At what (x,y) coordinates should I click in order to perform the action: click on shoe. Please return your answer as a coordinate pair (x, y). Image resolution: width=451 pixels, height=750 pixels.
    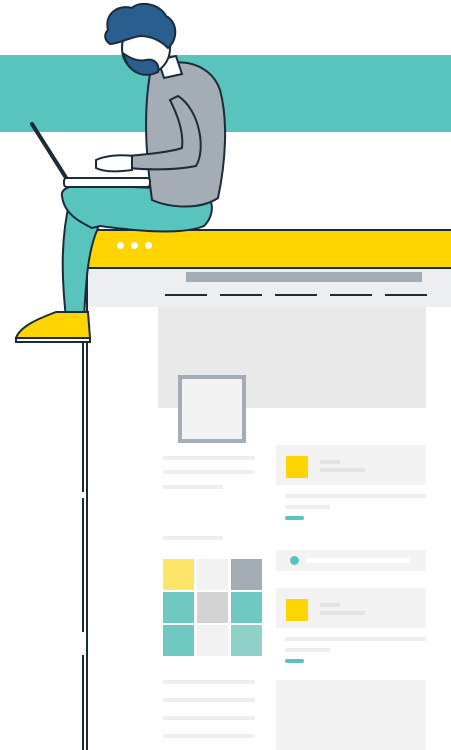
    Looking at the image, I should click on (53, 325).